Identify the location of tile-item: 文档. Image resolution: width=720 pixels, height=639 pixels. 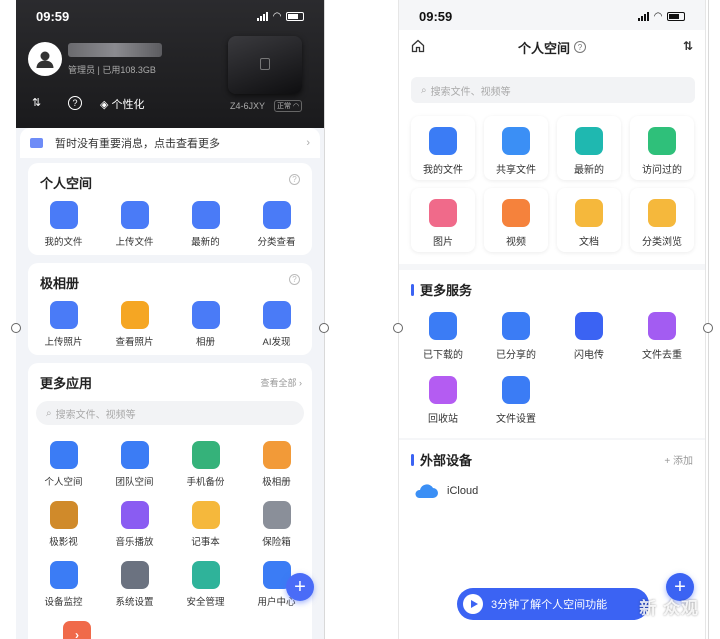
(589, 220).